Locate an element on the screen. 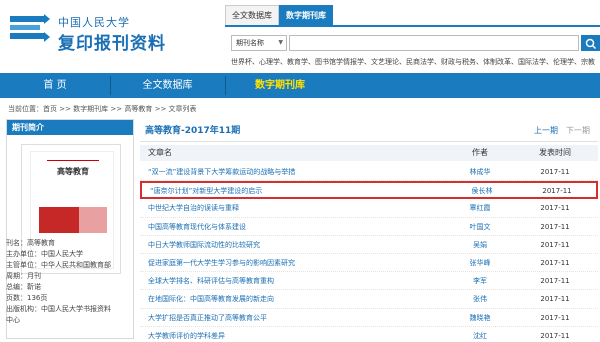 The width and height of the screenshot is (600, 342). main-nav: 首 页 全文数据库 数字期刊库 is located at coordinates (300, 85).